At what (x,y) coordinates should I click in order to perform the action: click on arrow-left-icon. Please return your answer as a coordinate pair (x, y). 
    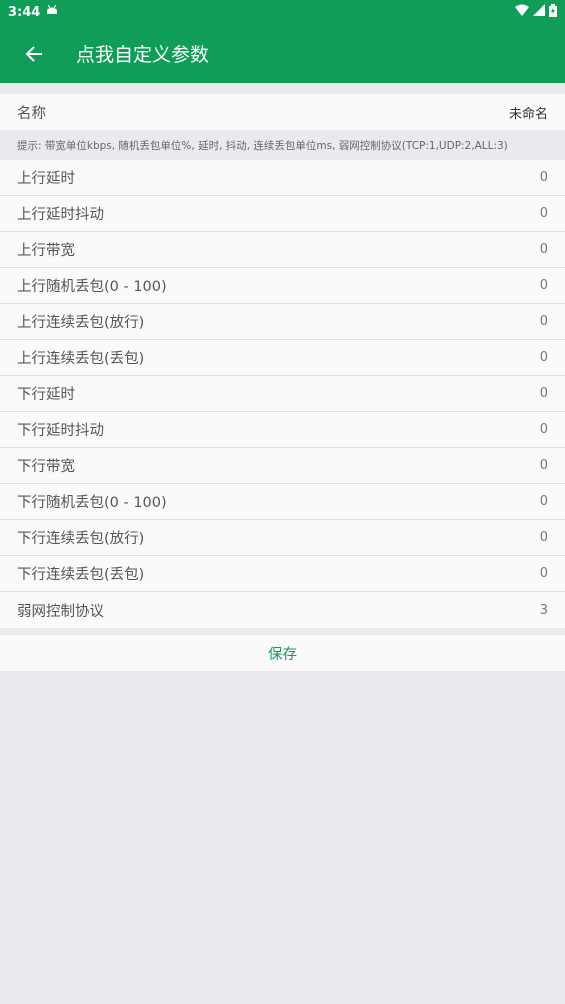
    Looking at the image, I should click on (34, 54).